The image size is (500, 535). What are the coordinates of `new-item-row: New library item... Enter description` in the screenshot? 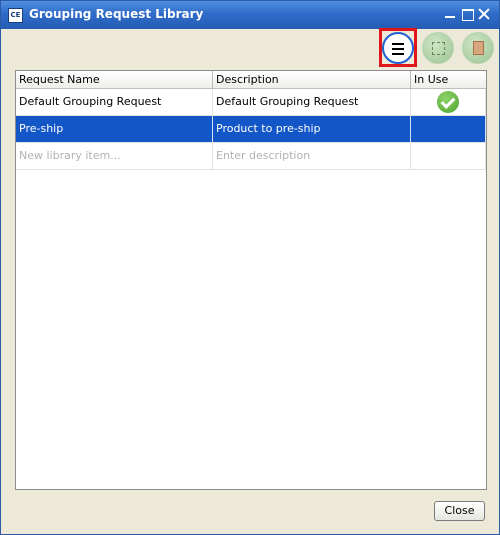 It's located at (251, 156).